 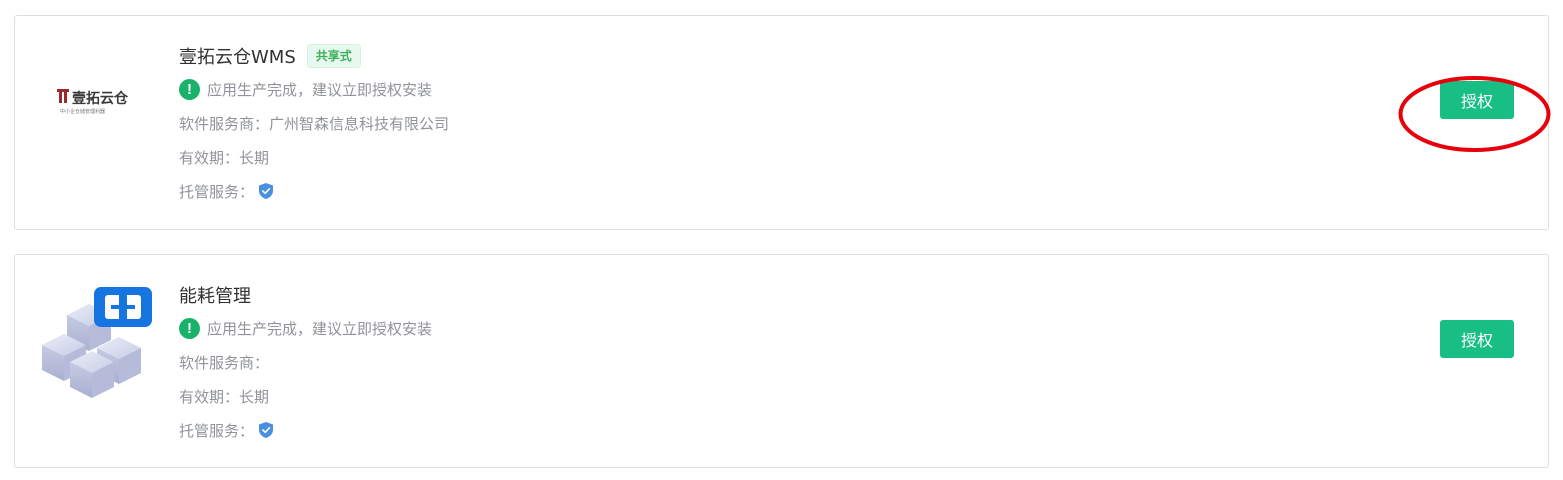 I want to click on provider-value: 广州智森信息科技有限公司, so click(x=359, y=123).